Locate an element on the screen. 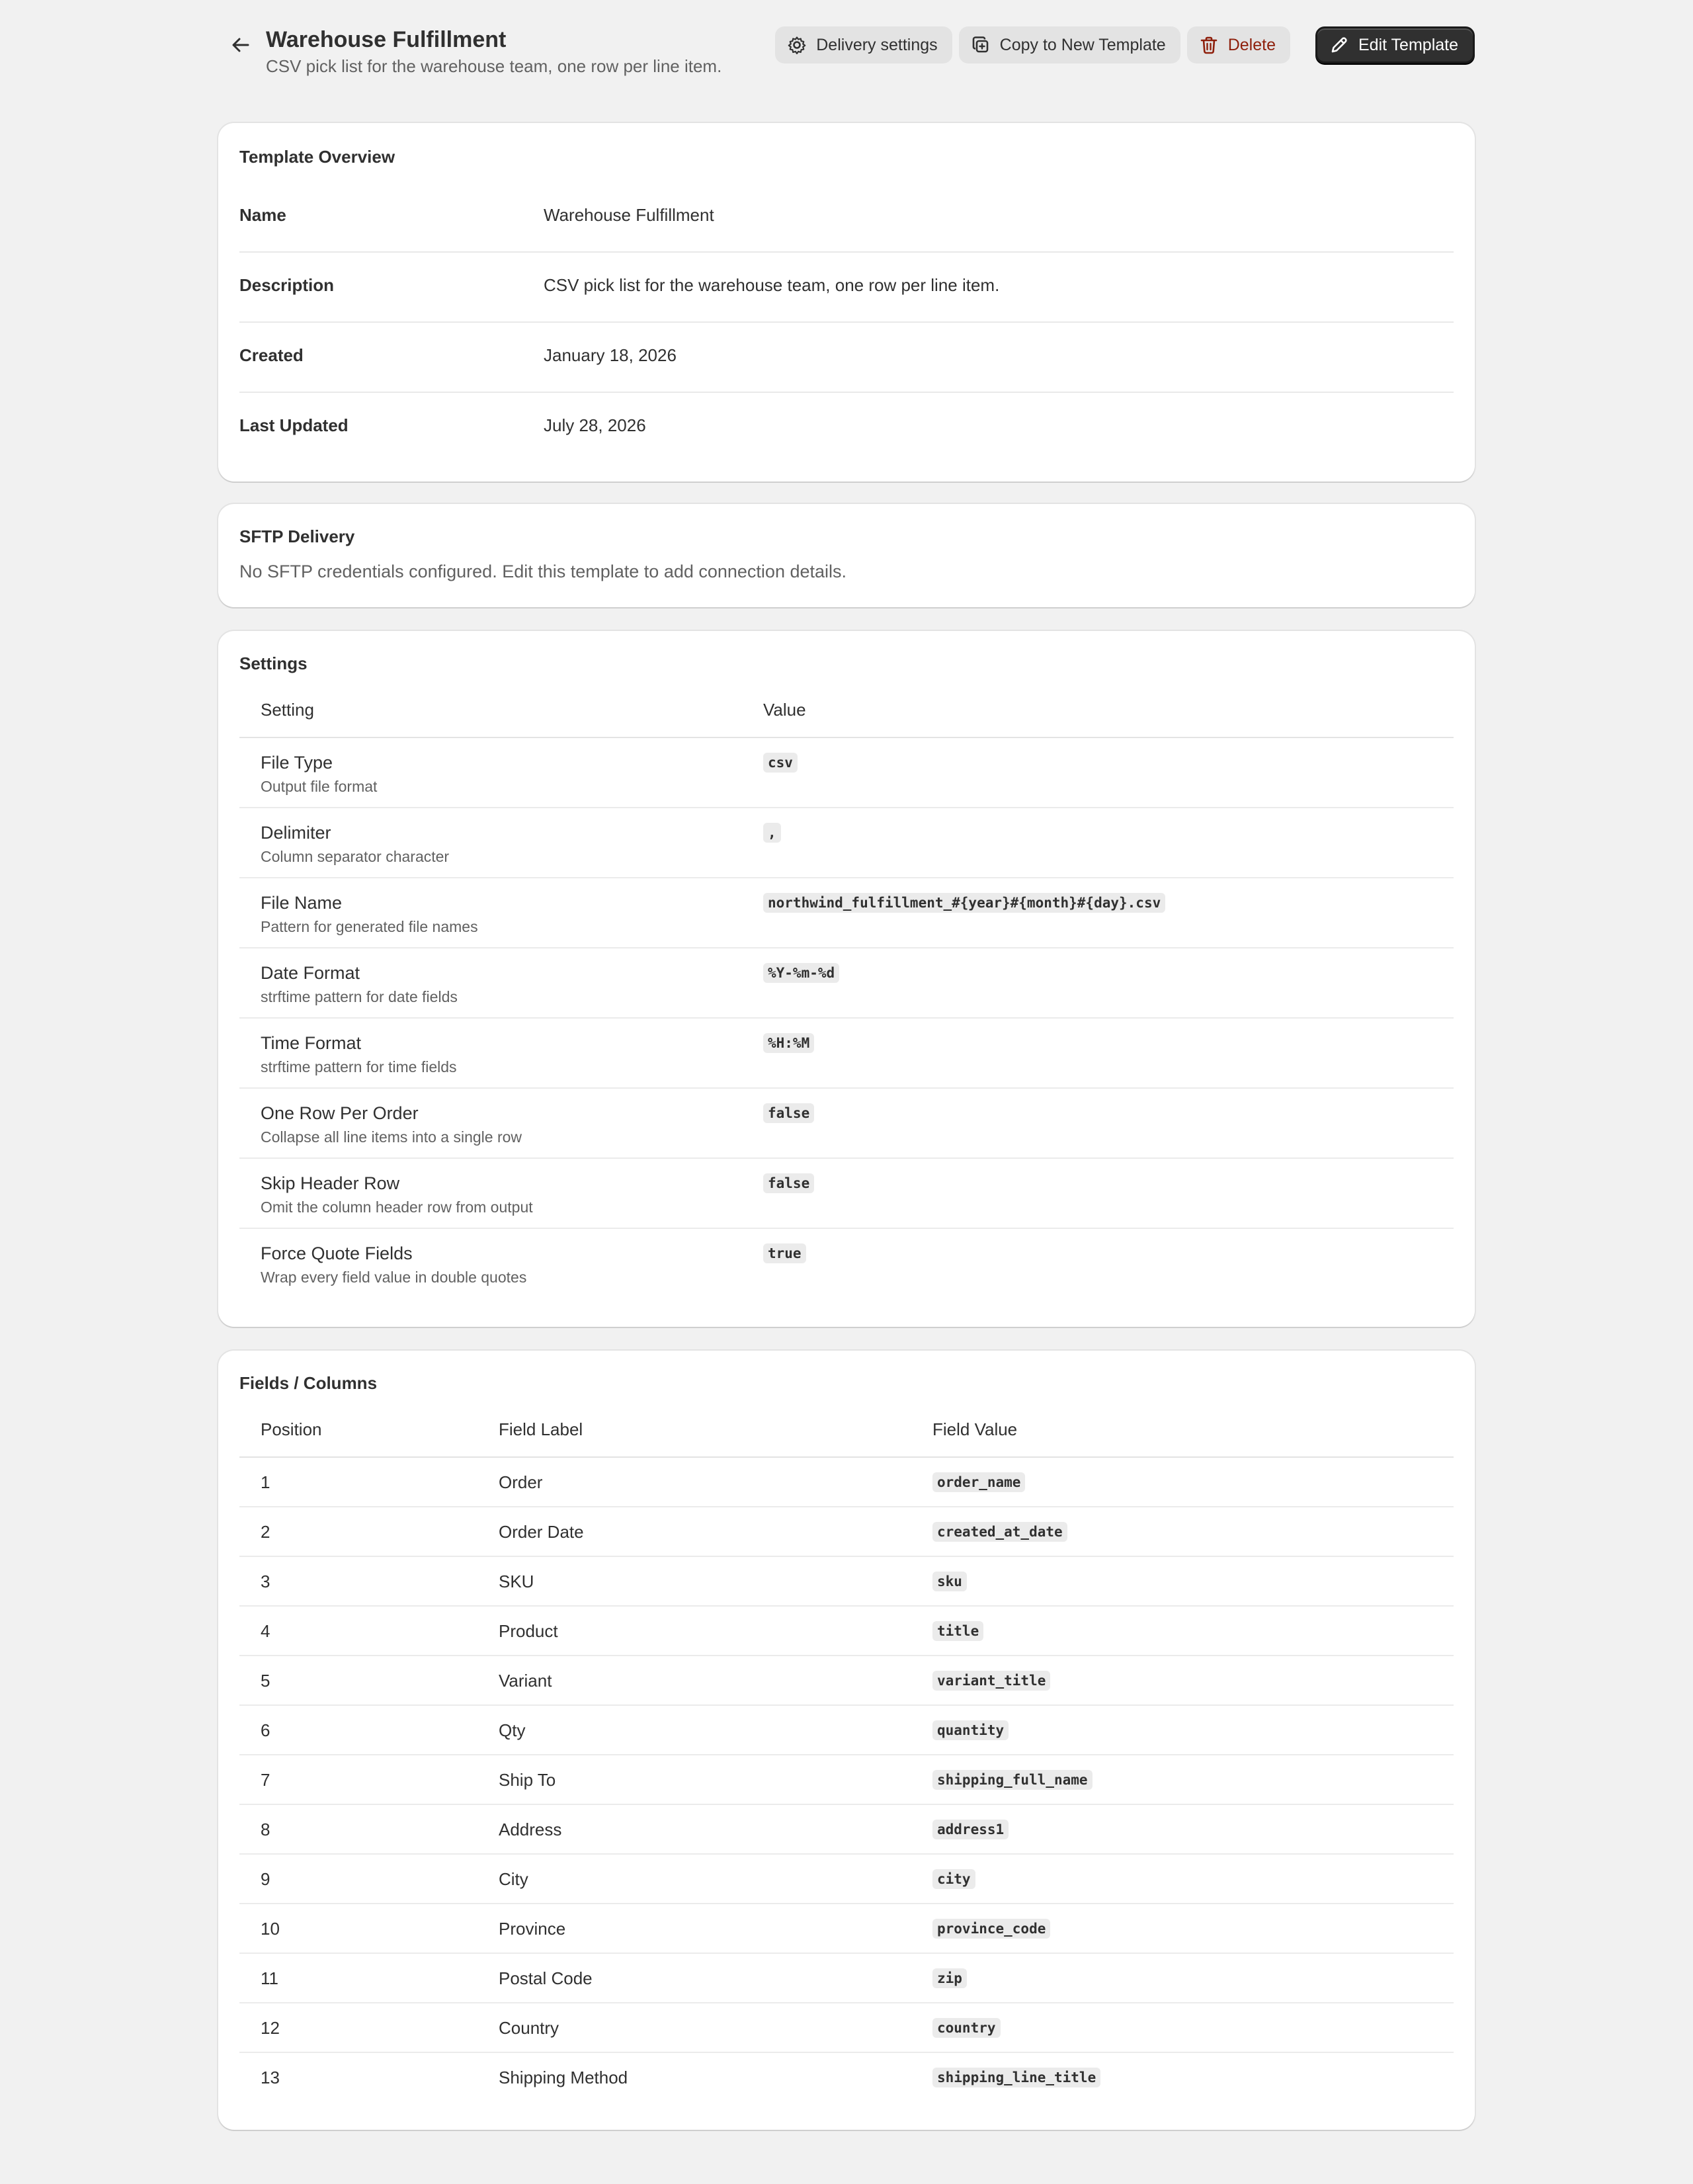 The height and width of the screenshot is (2184, 1693). setting-name: Skip Header Row is located at coordinates (330, 1183).